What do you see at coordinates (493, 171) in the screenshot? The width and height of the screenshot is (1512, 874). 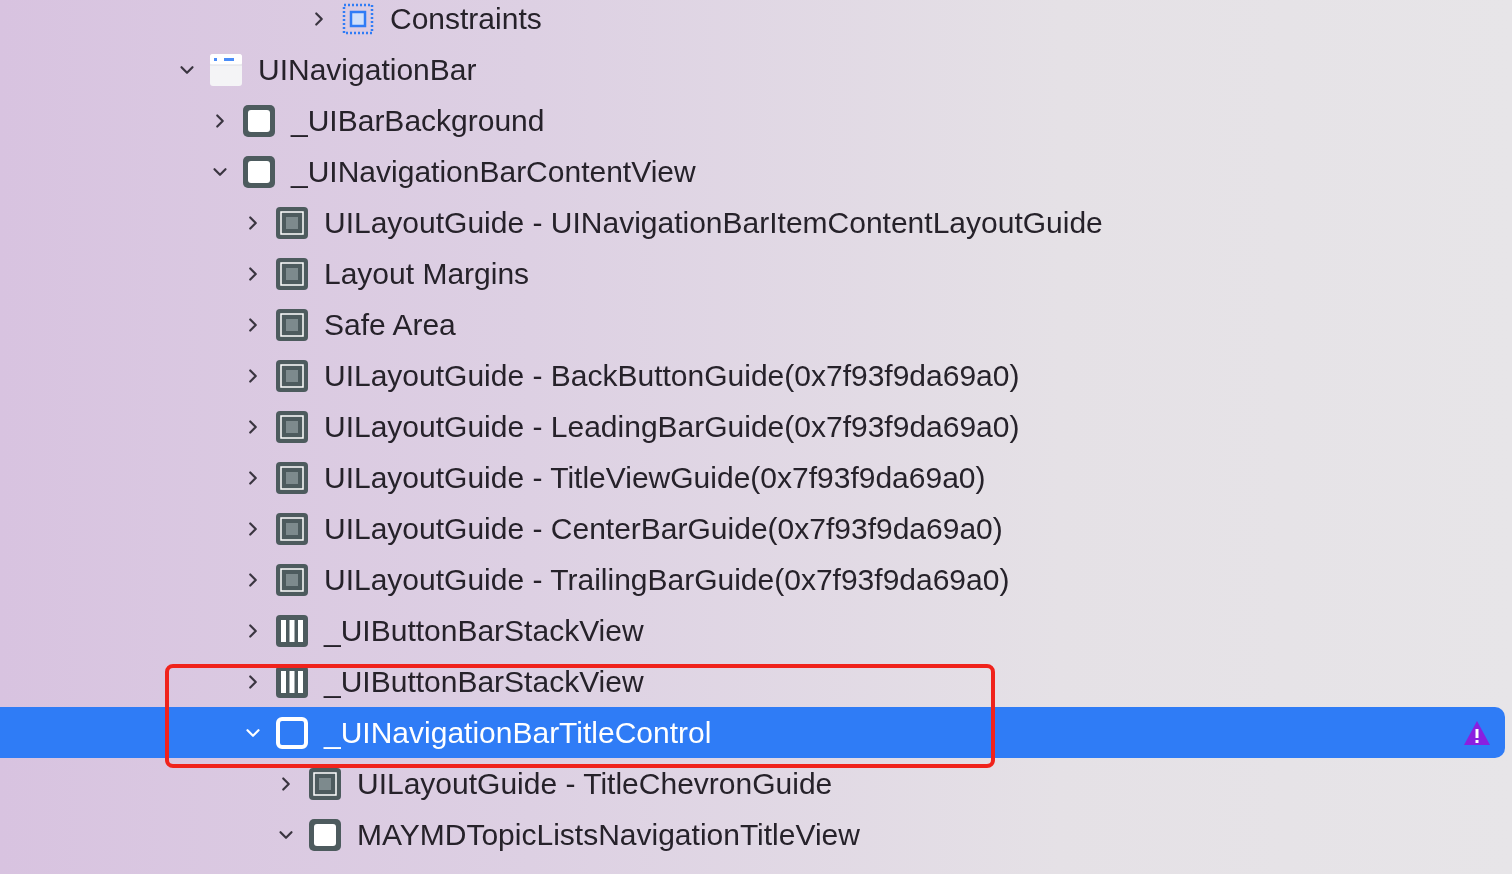 I see `node-label: _UINavigationBarContentView` at bounding box center [493, 171].